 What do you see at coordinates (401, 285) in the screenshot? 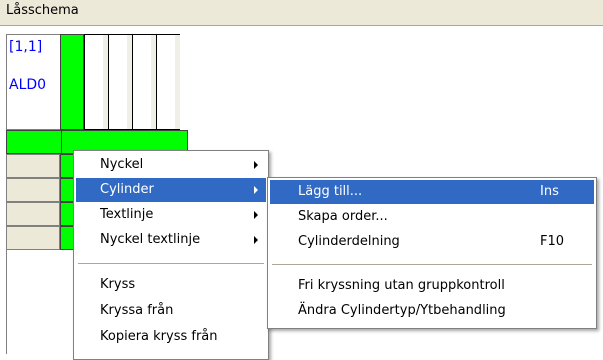
I see `menu-item-label: Fri kryssning utan gruppkontroll` at bounding box center [401, 285].